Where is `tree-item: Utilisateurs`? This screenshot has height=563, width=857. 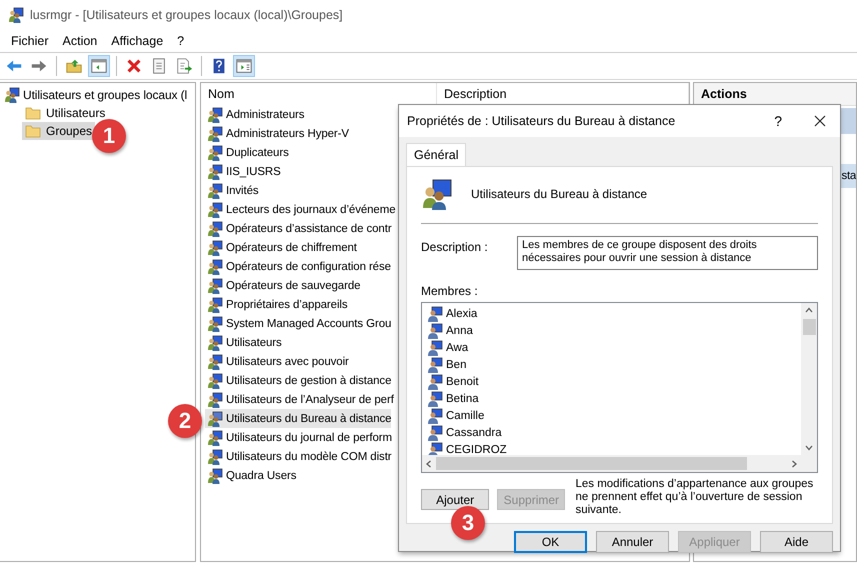 tree-item: Utilisateurs is located at coordinates (65, 113).